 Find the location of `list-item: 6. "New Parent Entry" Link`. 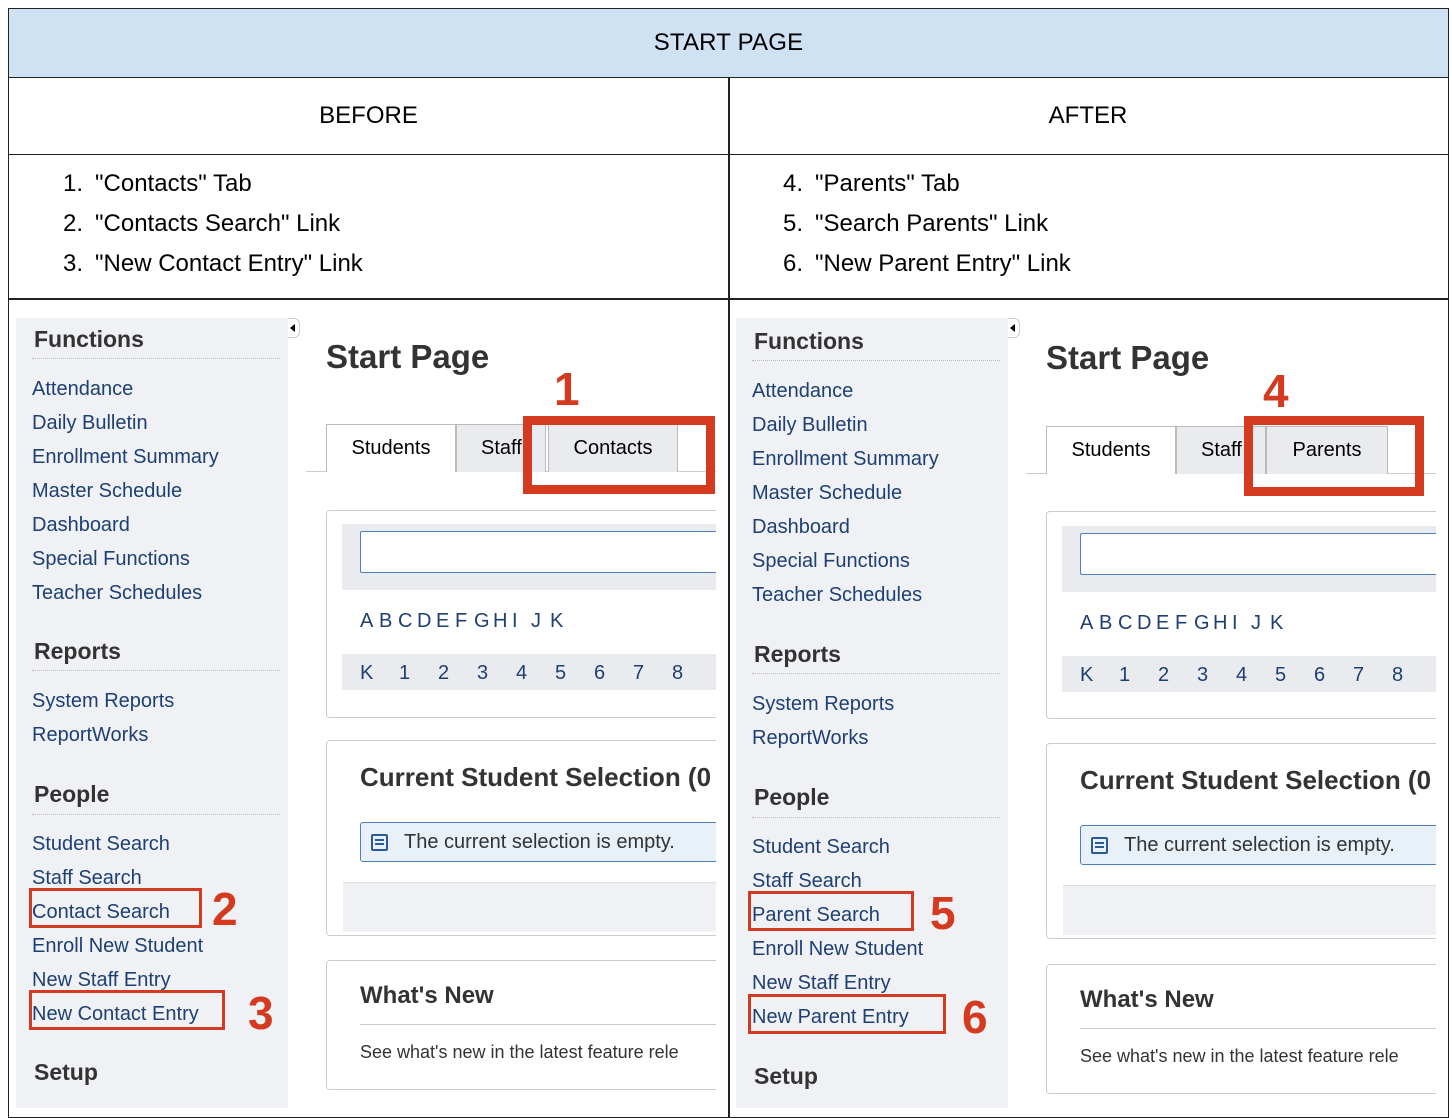

list-item: 6. "New Parent Entry" Link is located at coordinates (926, 263).